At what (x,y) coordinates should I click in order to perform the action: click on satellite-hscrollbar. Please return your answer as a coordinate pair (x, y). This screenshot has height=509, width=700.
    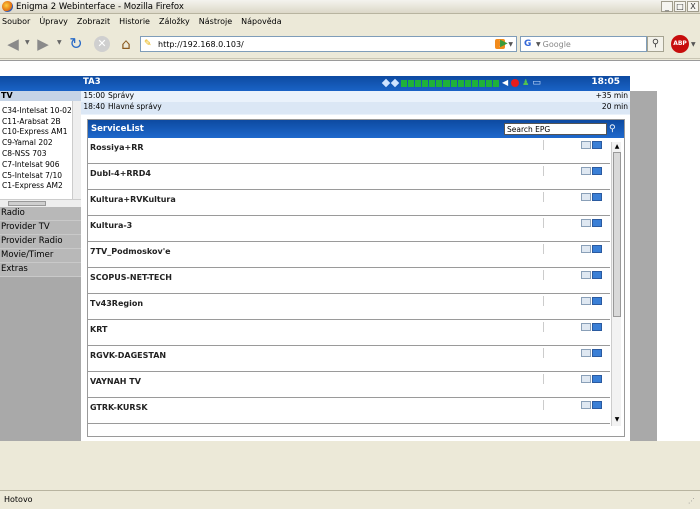
    Looking at the image, I should click on (40, 203).